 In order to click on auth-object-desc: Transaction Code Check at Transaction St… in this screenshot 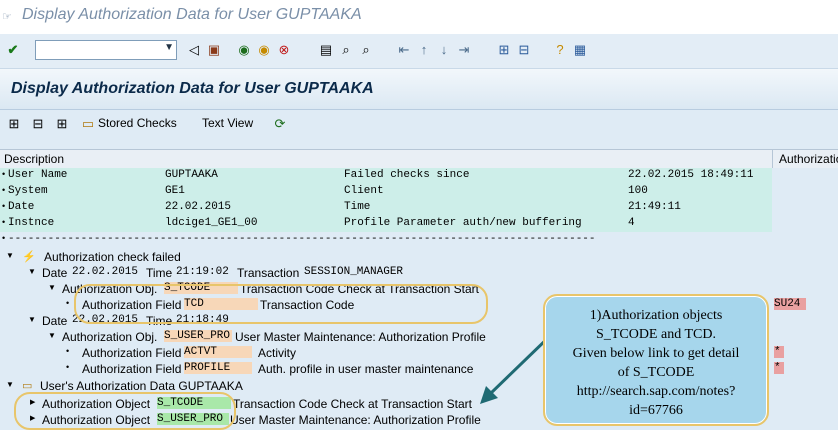, I will do `click(353, 404)`.